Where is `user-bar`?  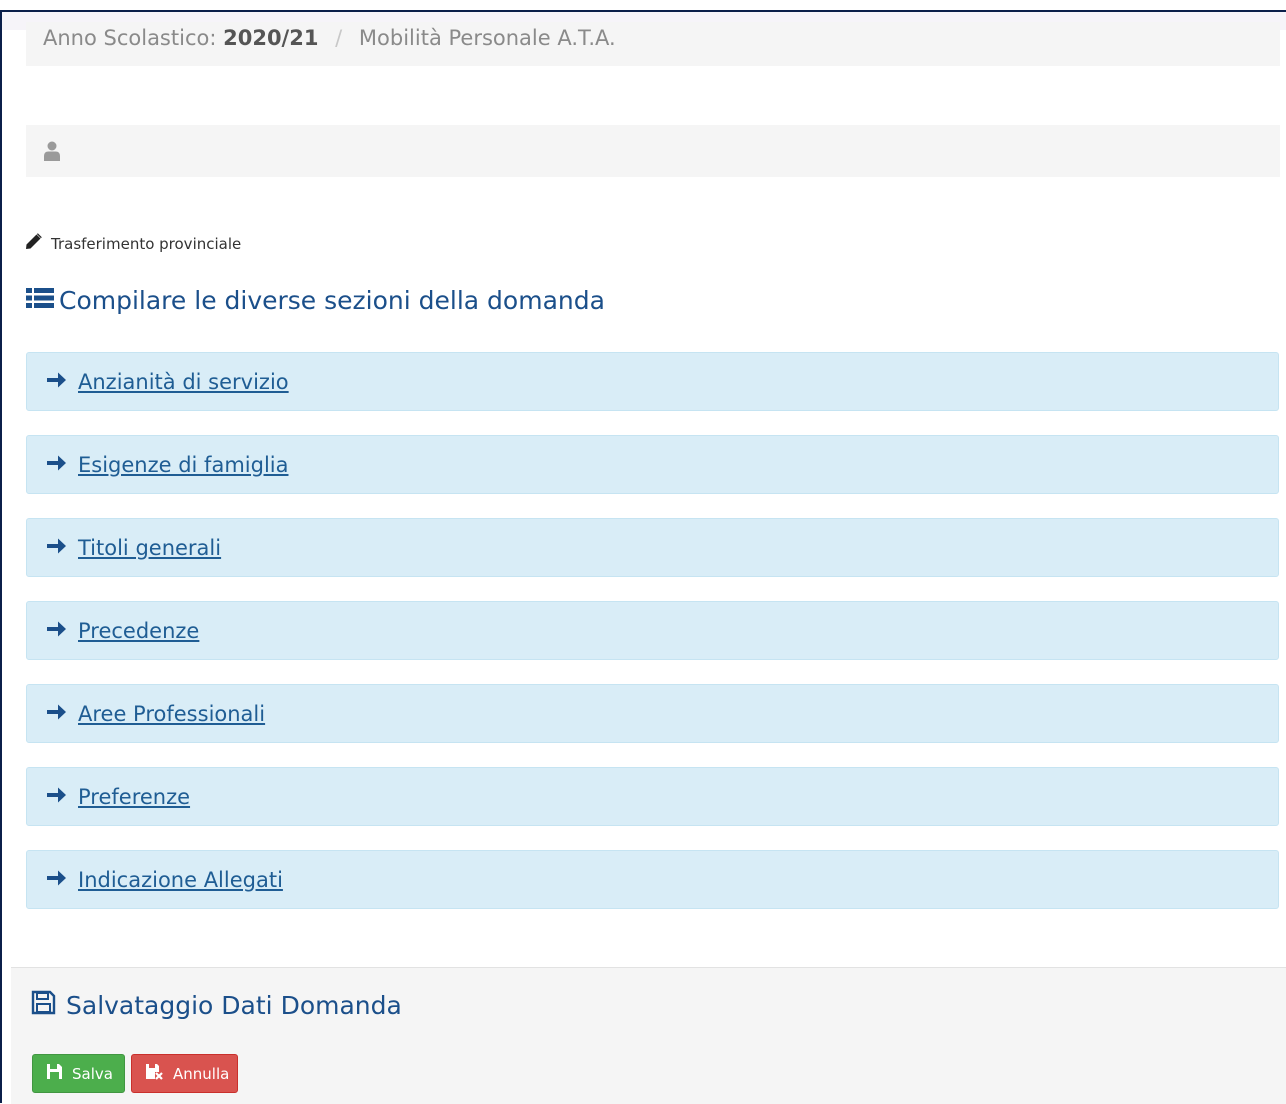 user-bar is located at coordinates (653, 151).